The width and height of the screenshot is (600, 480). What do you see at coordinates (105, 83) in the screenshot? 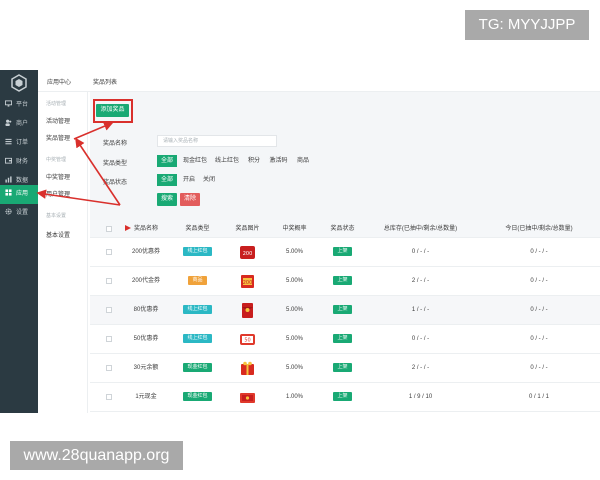
I see `breadcrumb-current: 奖品列表` at bounding box center [105, 83].